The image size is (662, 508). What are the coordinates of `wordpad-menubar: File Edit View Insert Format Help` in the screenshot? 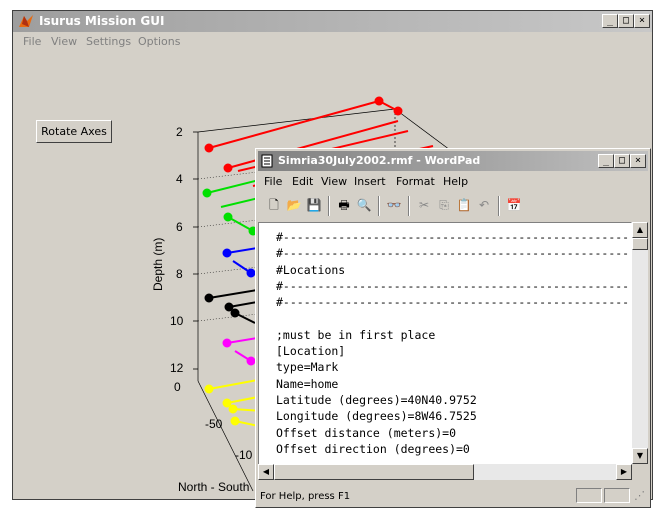 It's located at (453, 181).